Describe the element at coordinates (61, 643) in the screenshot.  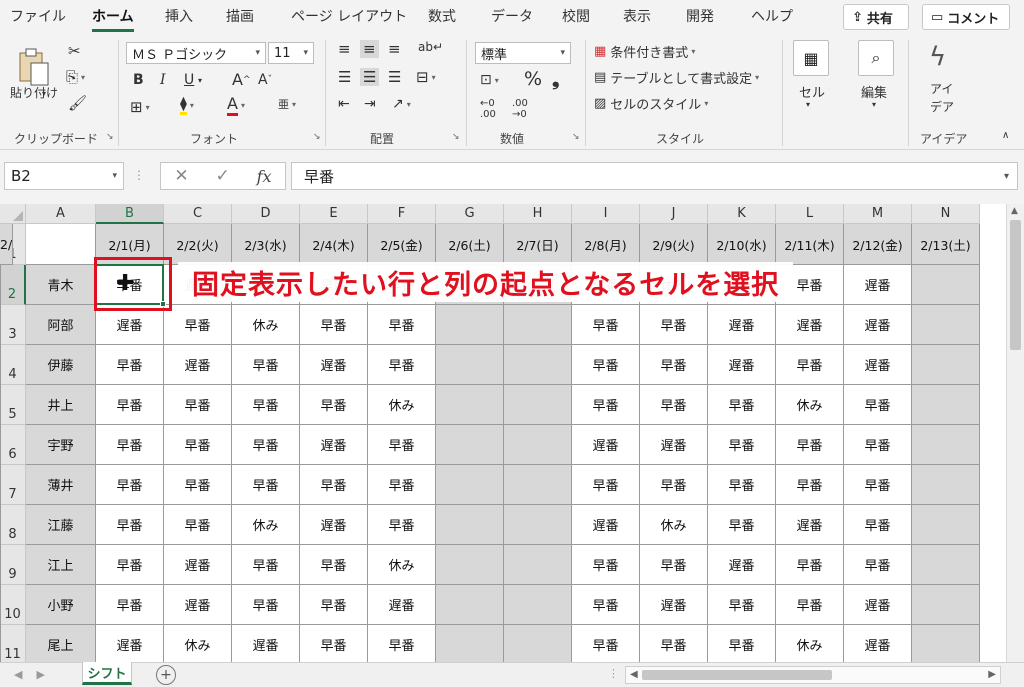
I see `employee-name-cell: 尾上` at that location.